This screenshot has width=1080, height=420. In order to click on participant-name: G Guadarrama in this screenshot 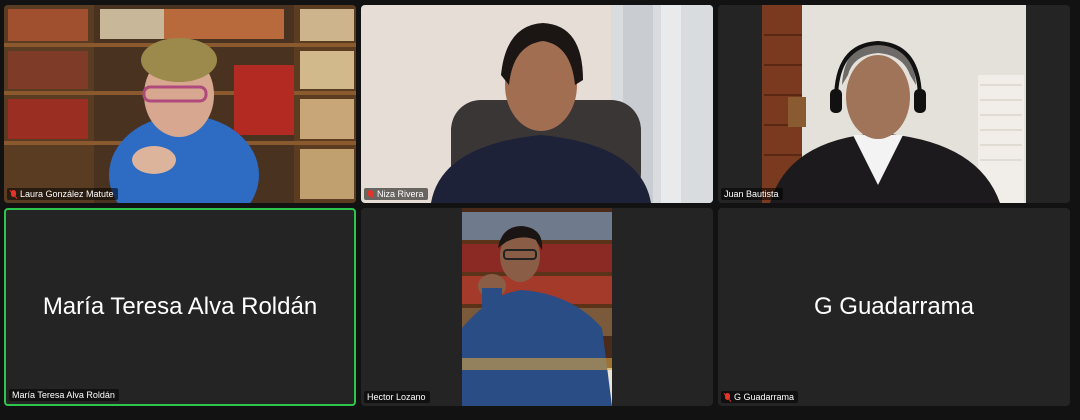, I will do `click(764, 397)`.